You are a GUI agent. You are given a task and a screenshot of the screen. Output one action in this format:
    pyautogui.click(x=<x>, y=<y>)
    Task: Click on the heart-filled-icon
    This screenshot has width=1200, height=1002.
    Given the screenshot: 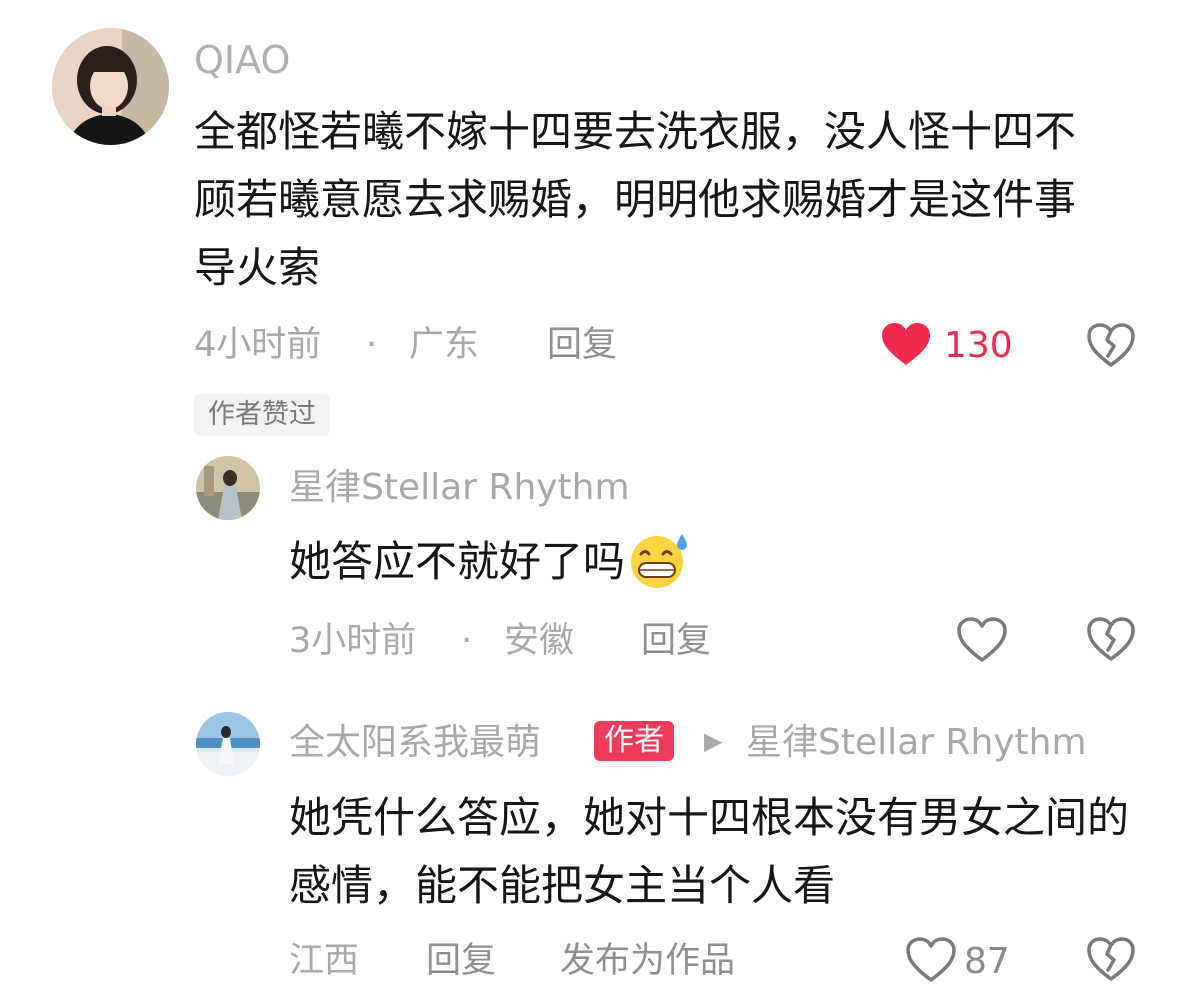 What is the action you would take?
    pyautogui.click(x=906, y=344)
    